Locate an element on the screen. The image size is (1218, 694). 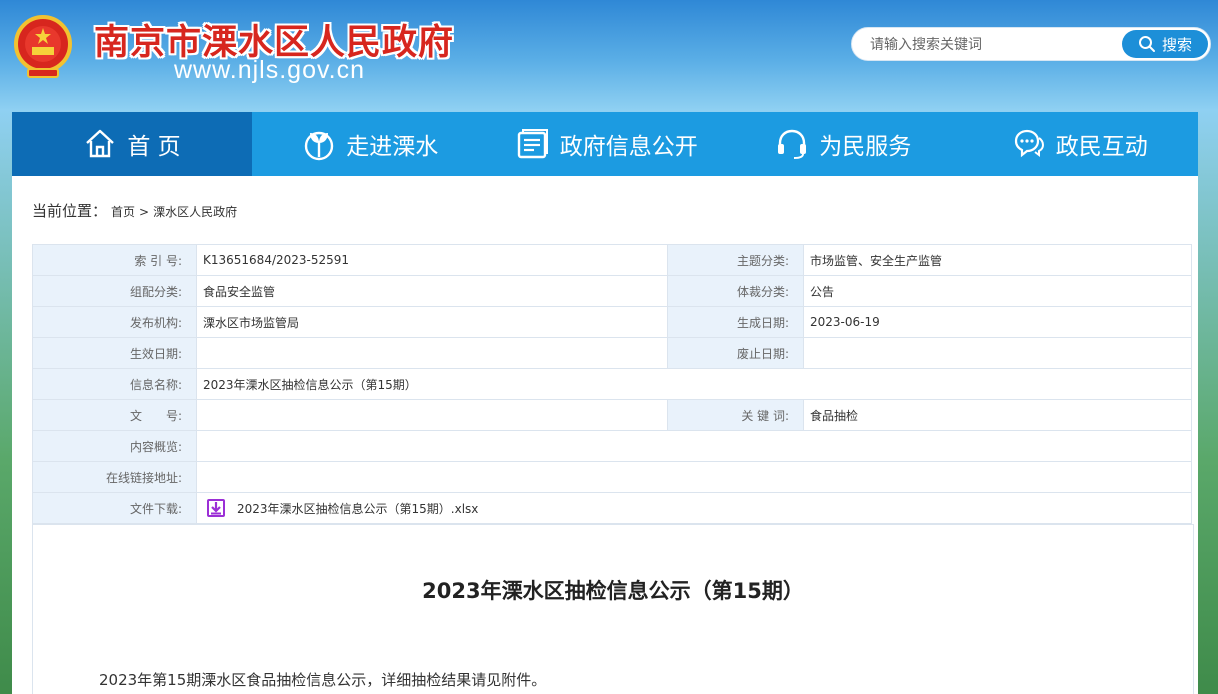
table-row: 组配分类: 食品安全监管 体裁分类: 公告 is located at coordinates (612, 291).